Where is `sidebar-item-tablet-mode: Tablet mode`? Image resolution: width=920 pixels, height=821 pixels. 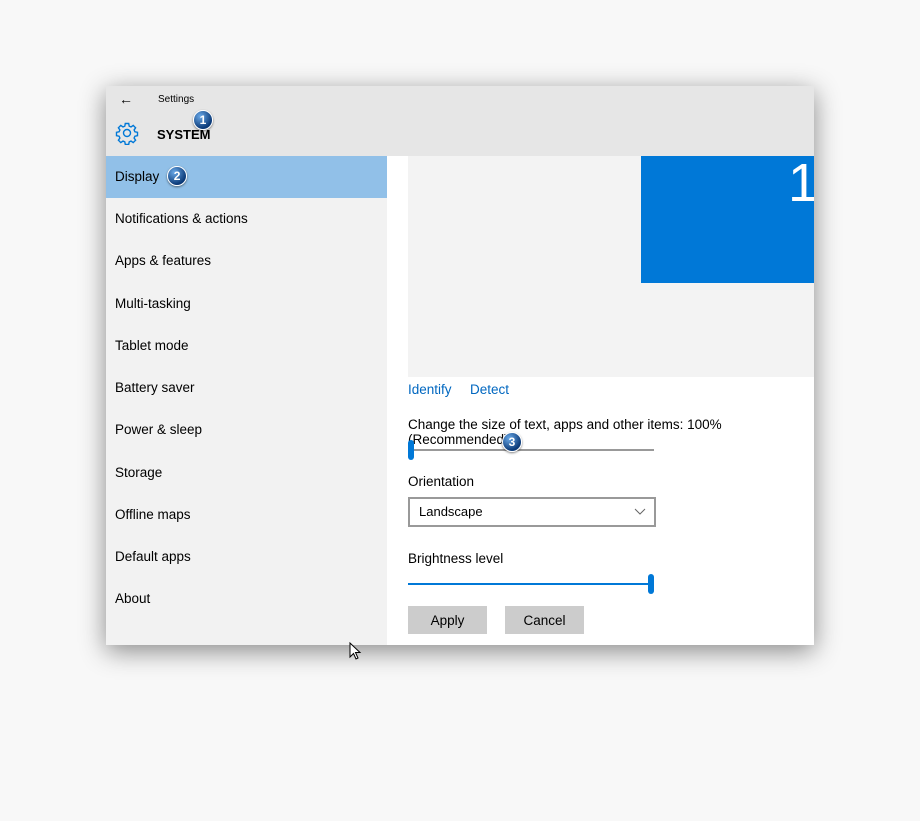 sidebar-item-tablet-mode: Tablet mode is located at coordinates (246, 346).